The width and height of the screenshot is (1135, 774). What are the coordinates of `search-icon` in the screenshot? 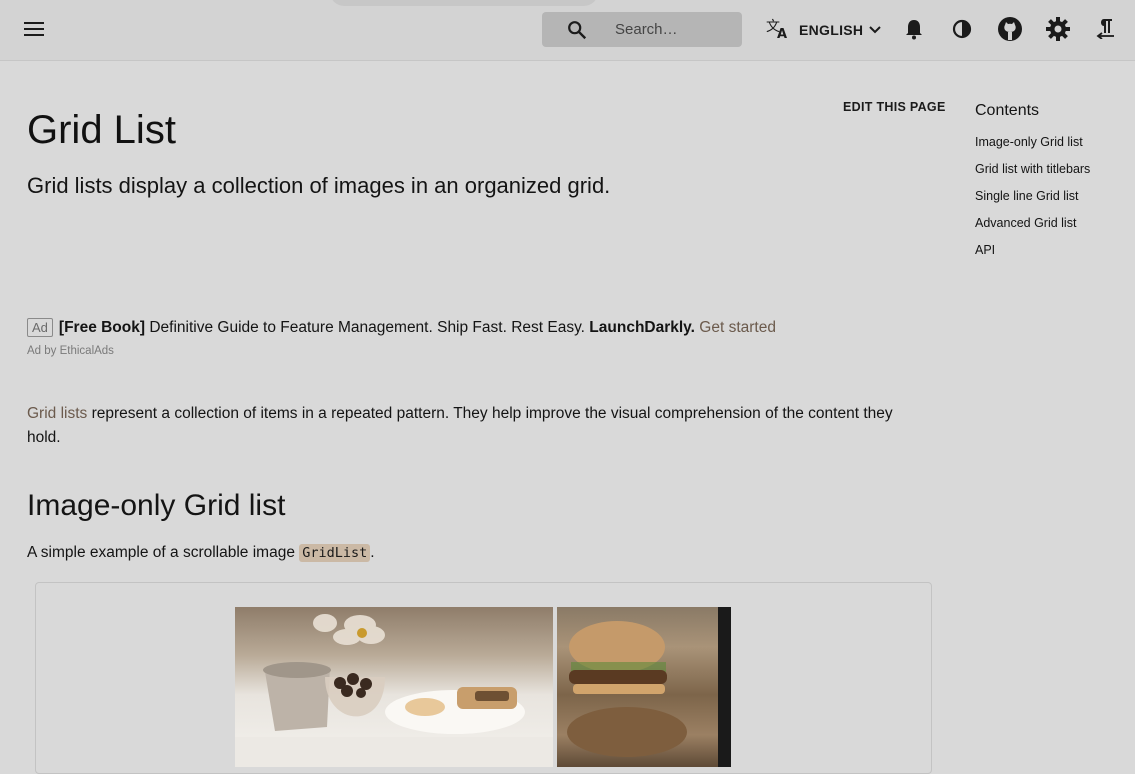 It's located at (577, 30).